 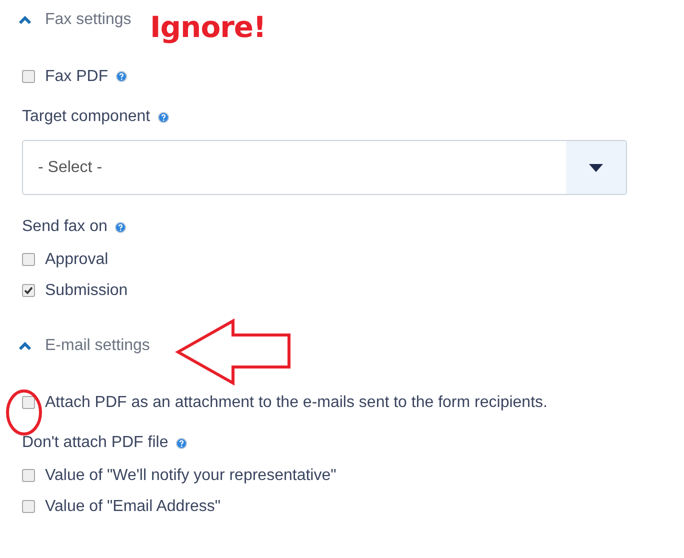 What do you see at coordinates (190, 476) in the screenshot?
I see `checkbox-label: Value of "We'll notify your representative"` at bounding box center [190, 476].